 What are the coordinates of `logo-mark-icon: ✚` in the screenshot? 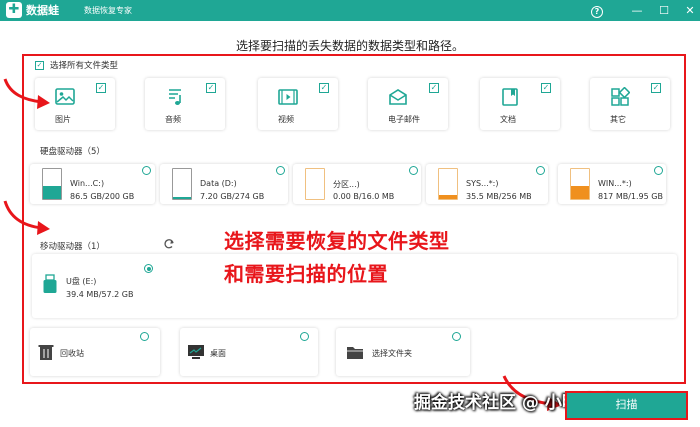 It's located at (14, 10).